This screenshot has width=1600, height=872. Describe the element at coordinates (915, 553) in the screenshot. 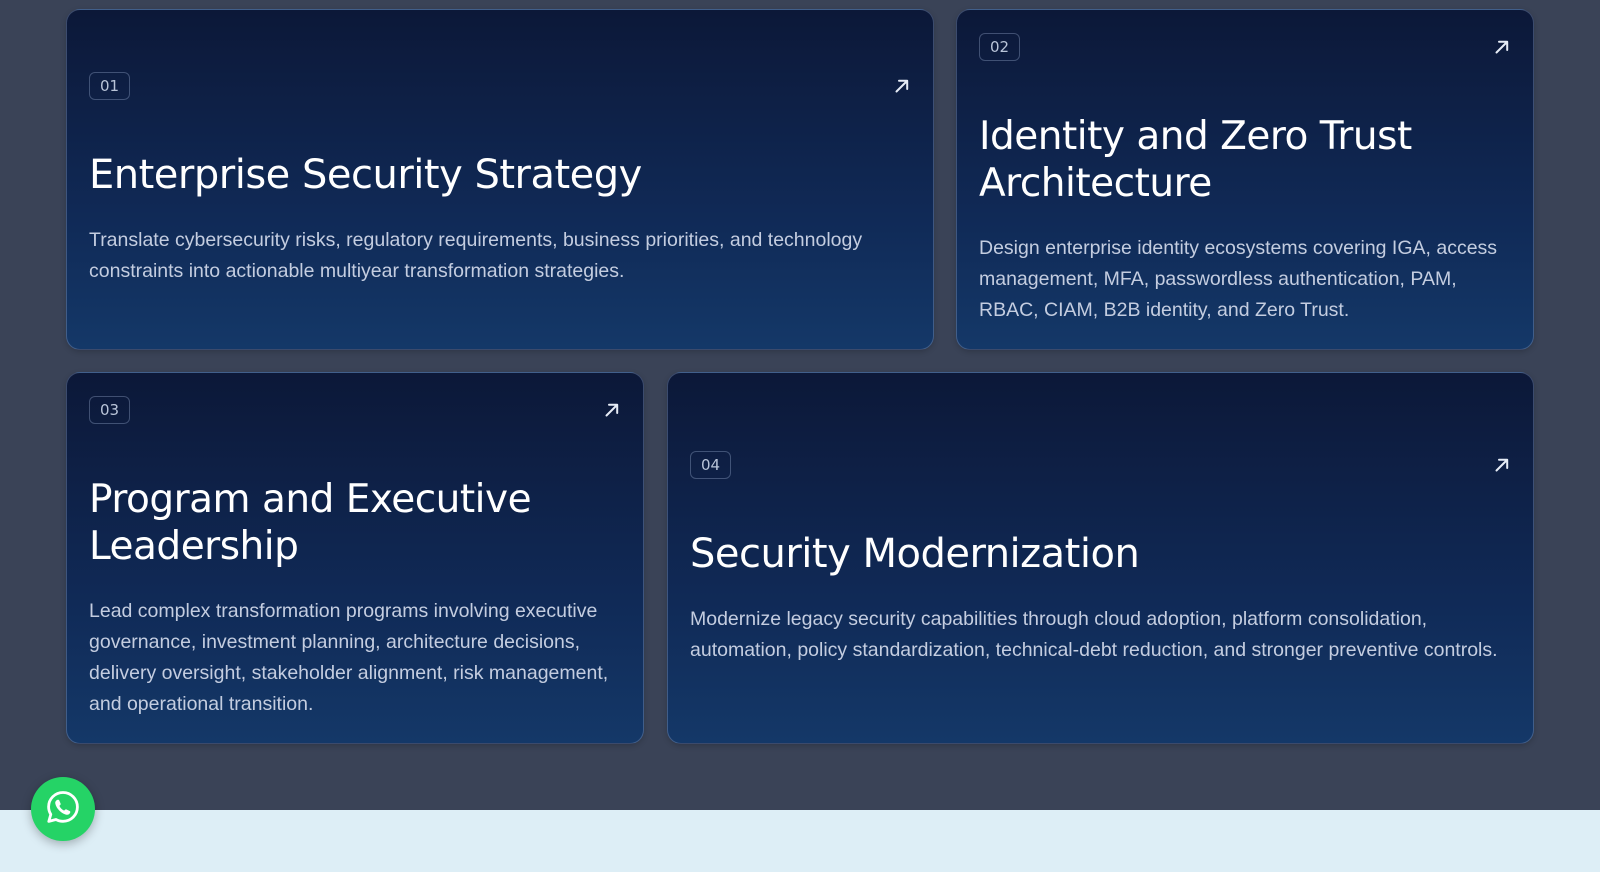

I see `card-title: Security Modernization` at that location.